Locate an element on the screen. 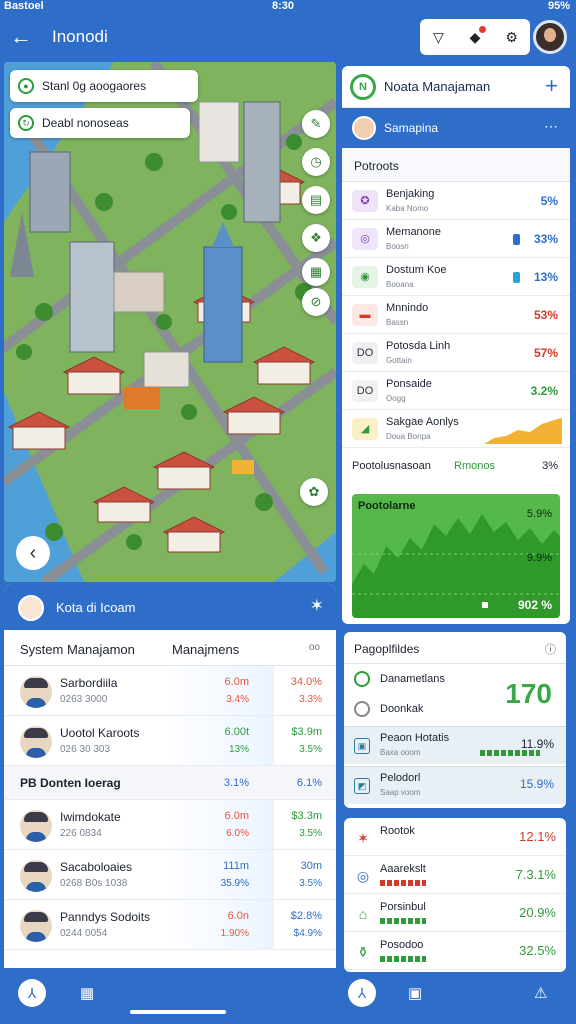  metric-value: 12.1% is located at coordinates (537, 836).